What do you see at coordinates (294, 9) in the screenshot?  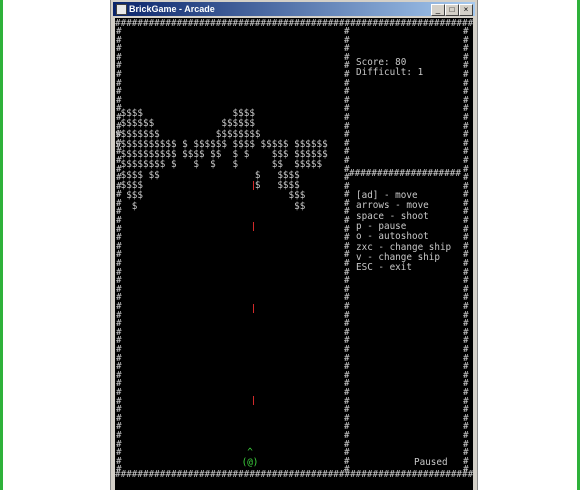 I see `title-bar: BrickGame - Arcade _ □ ×` at bounding box center [294, 9].